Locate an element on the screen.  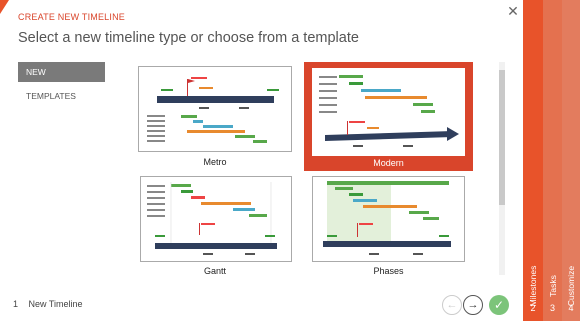
finish-button: ✓ is located at coordinates (499, 305).